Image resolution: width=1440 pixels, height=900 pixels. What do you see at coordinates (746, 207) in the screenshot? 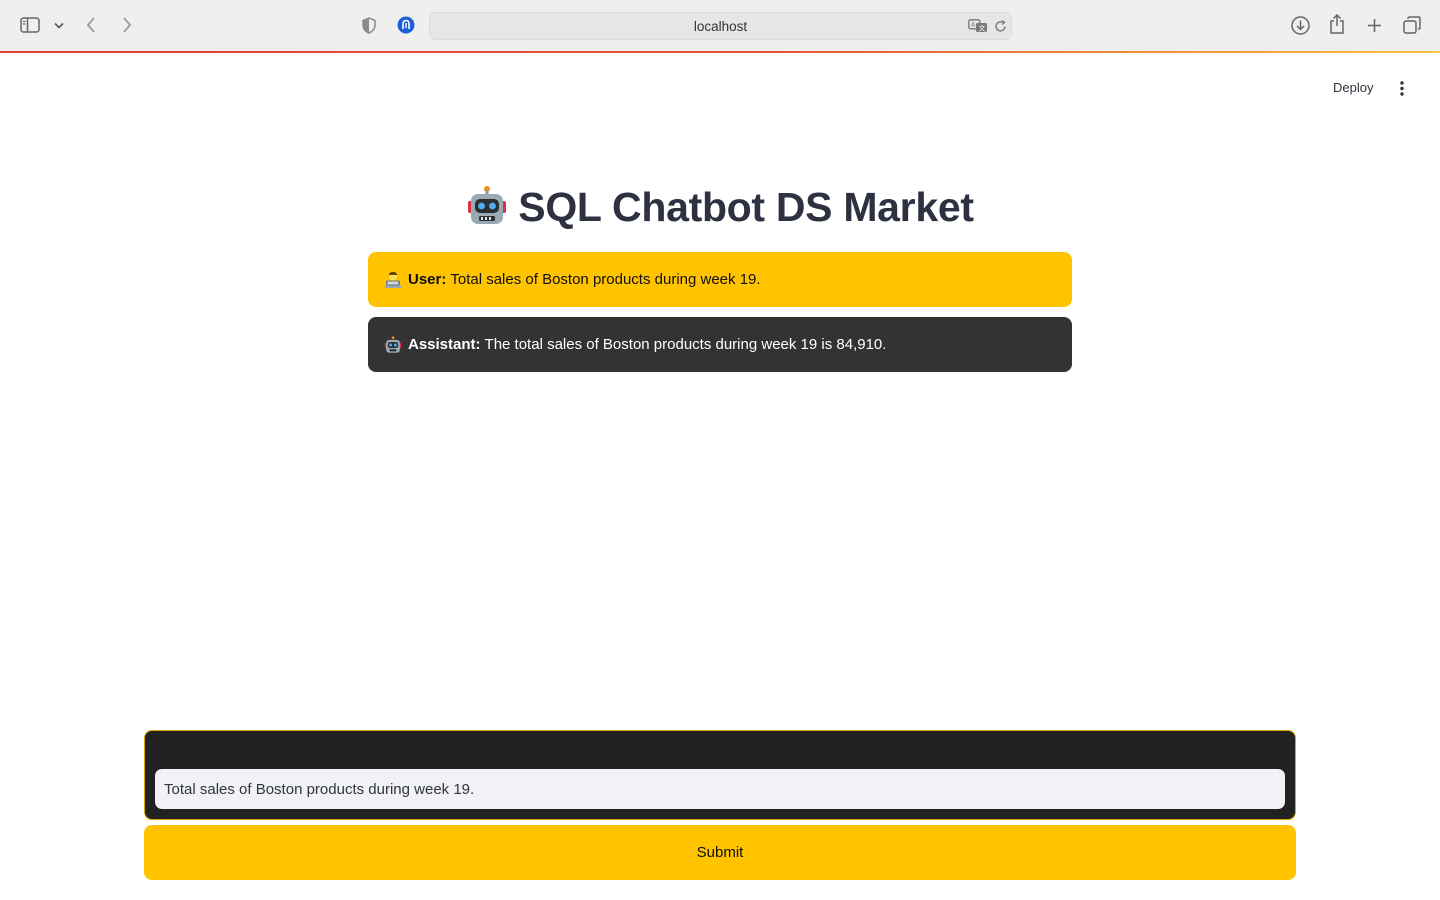
I see `page-title-text: SQL Chatbot DS Market` at bounding box center [746, 207].